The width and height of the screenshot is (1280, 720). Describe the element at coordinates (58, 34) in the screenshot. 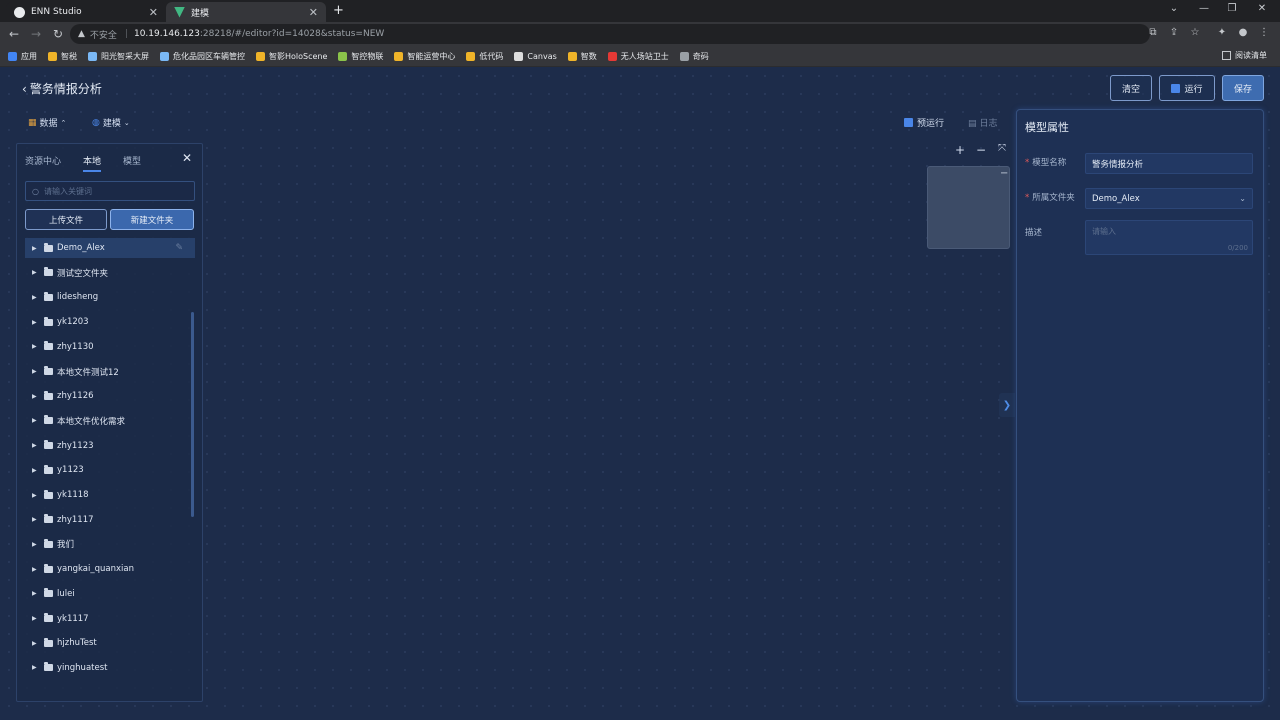

I see `reload-icon: ↻` at that location.